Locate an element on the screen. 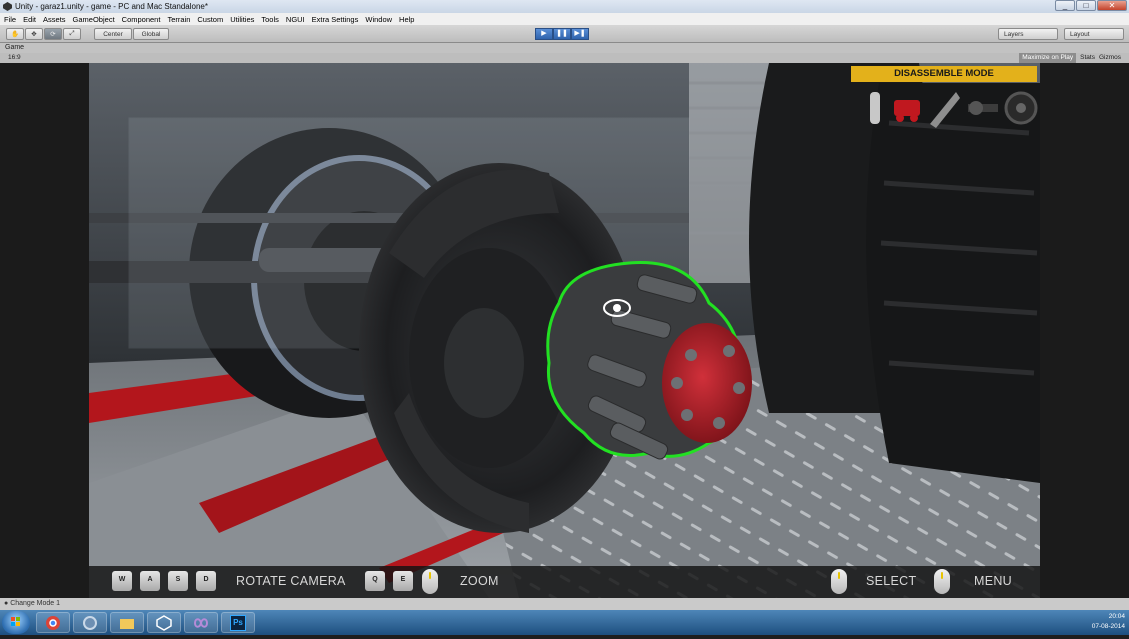 The height and width of the screenshot is (639, 1129). maximize-on-play-toggle: Maximize on Play is located at coordinates (1048, 58).